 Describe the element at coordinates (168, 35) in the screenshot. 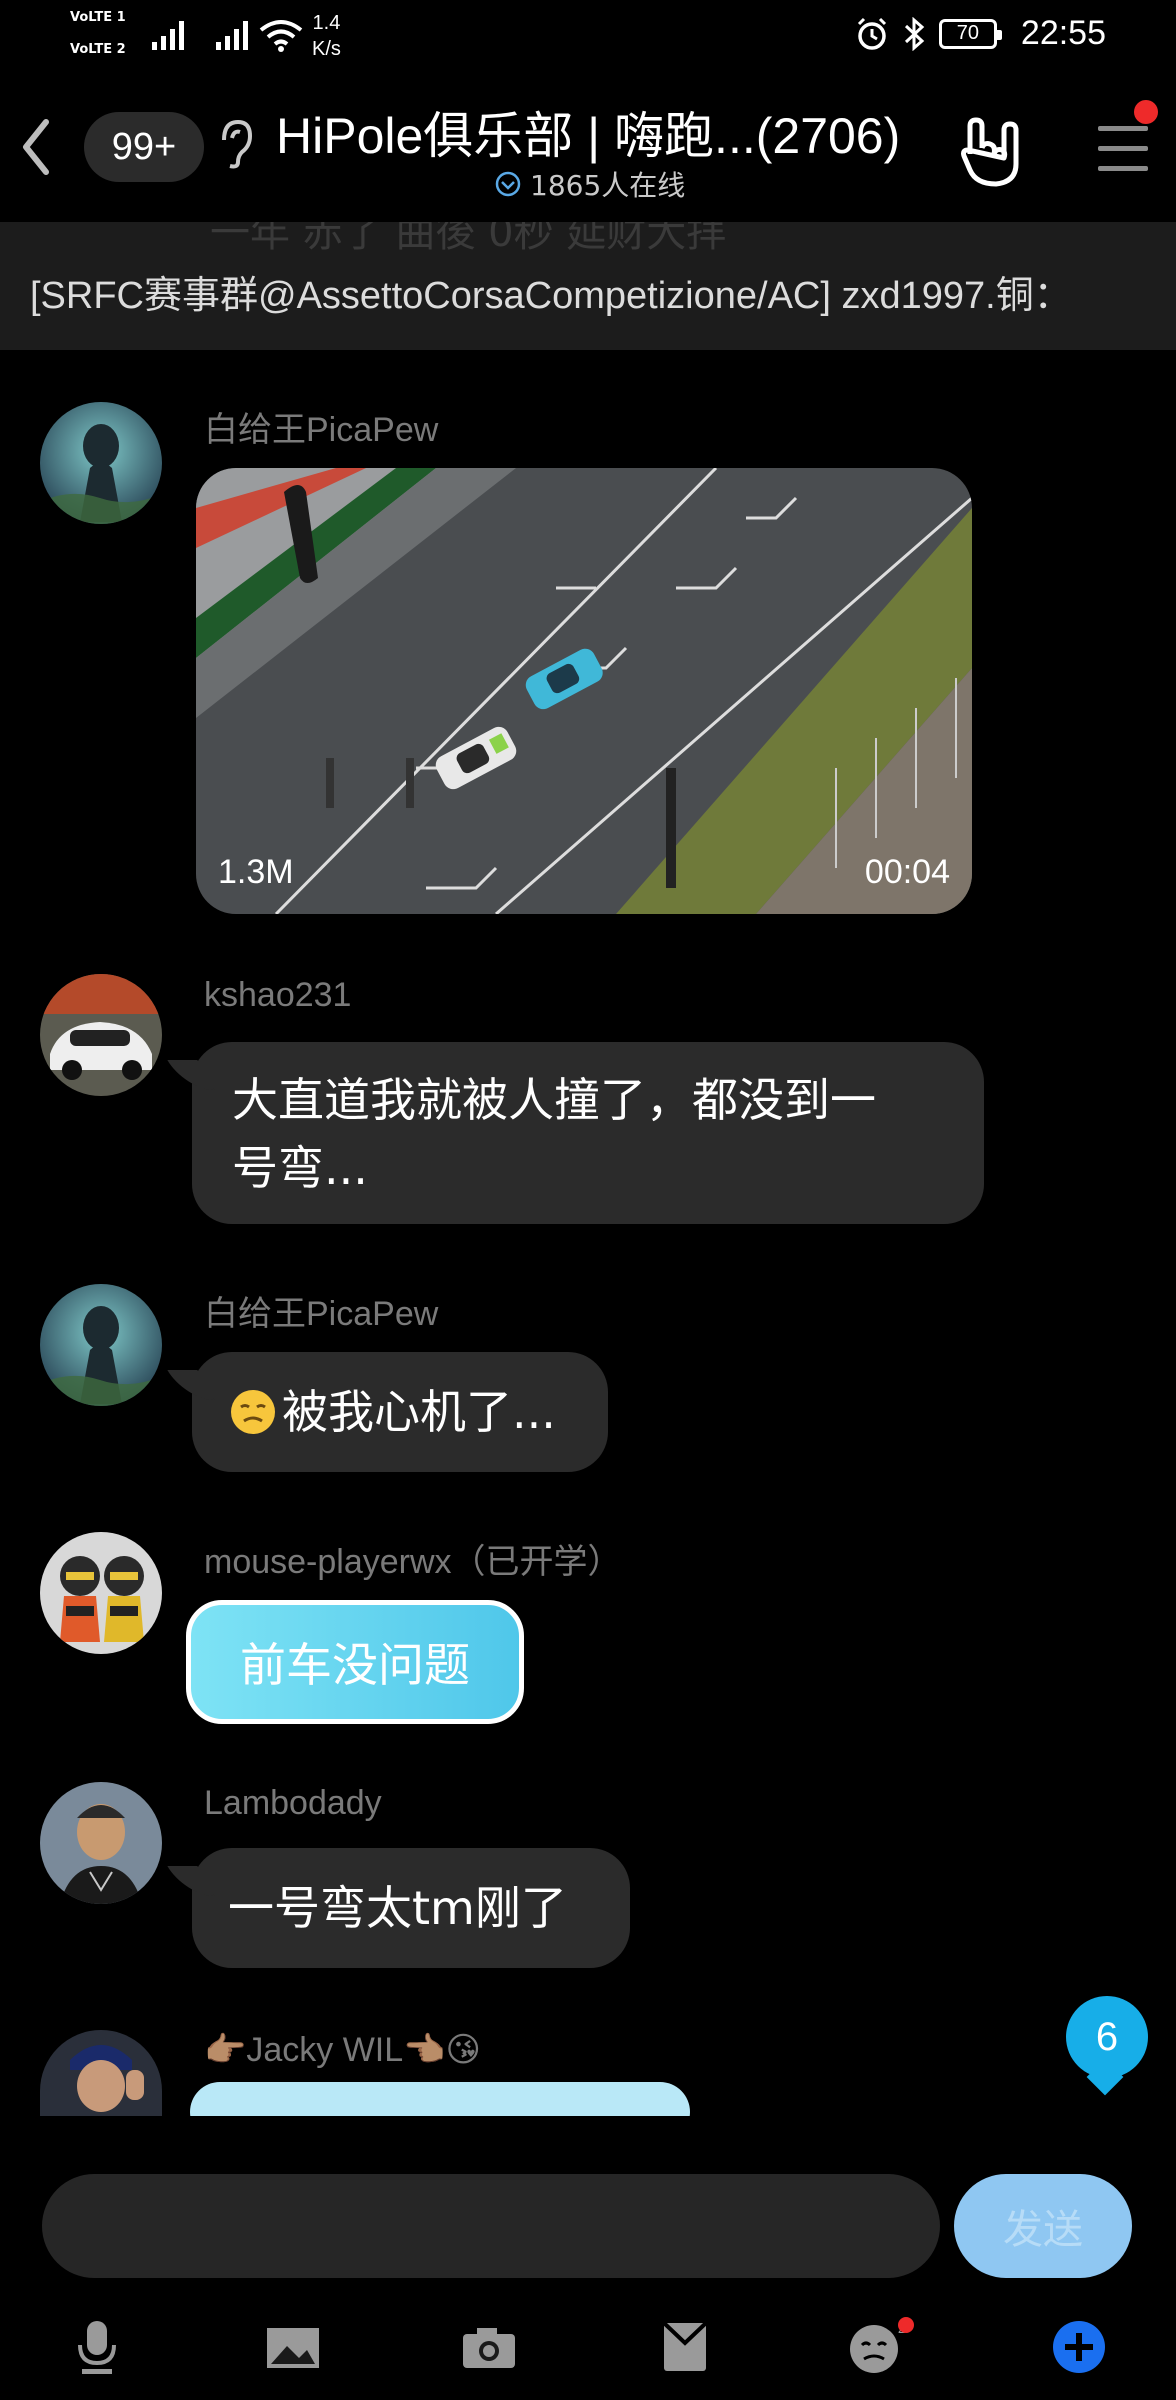

I see `signal-1-icon` at that location.